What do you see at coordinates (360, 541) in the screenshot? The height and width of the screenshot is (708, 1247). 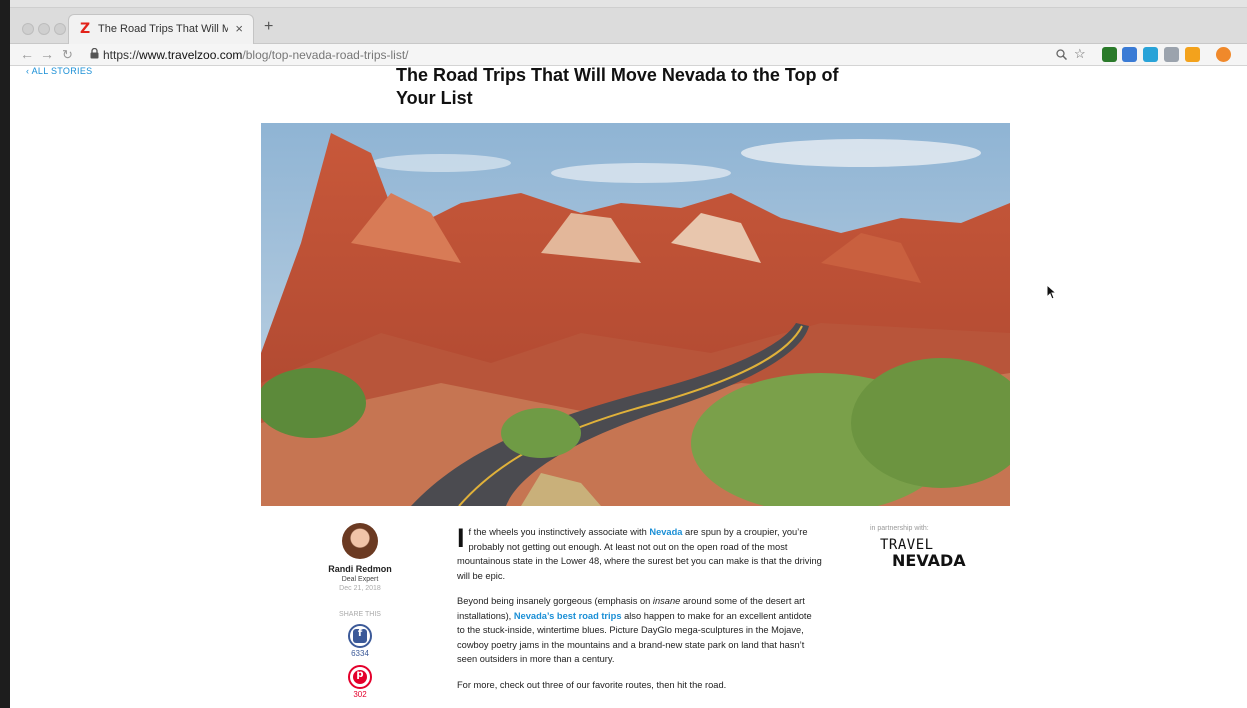 I see `author-avatar` at bounding box center [360, 541].